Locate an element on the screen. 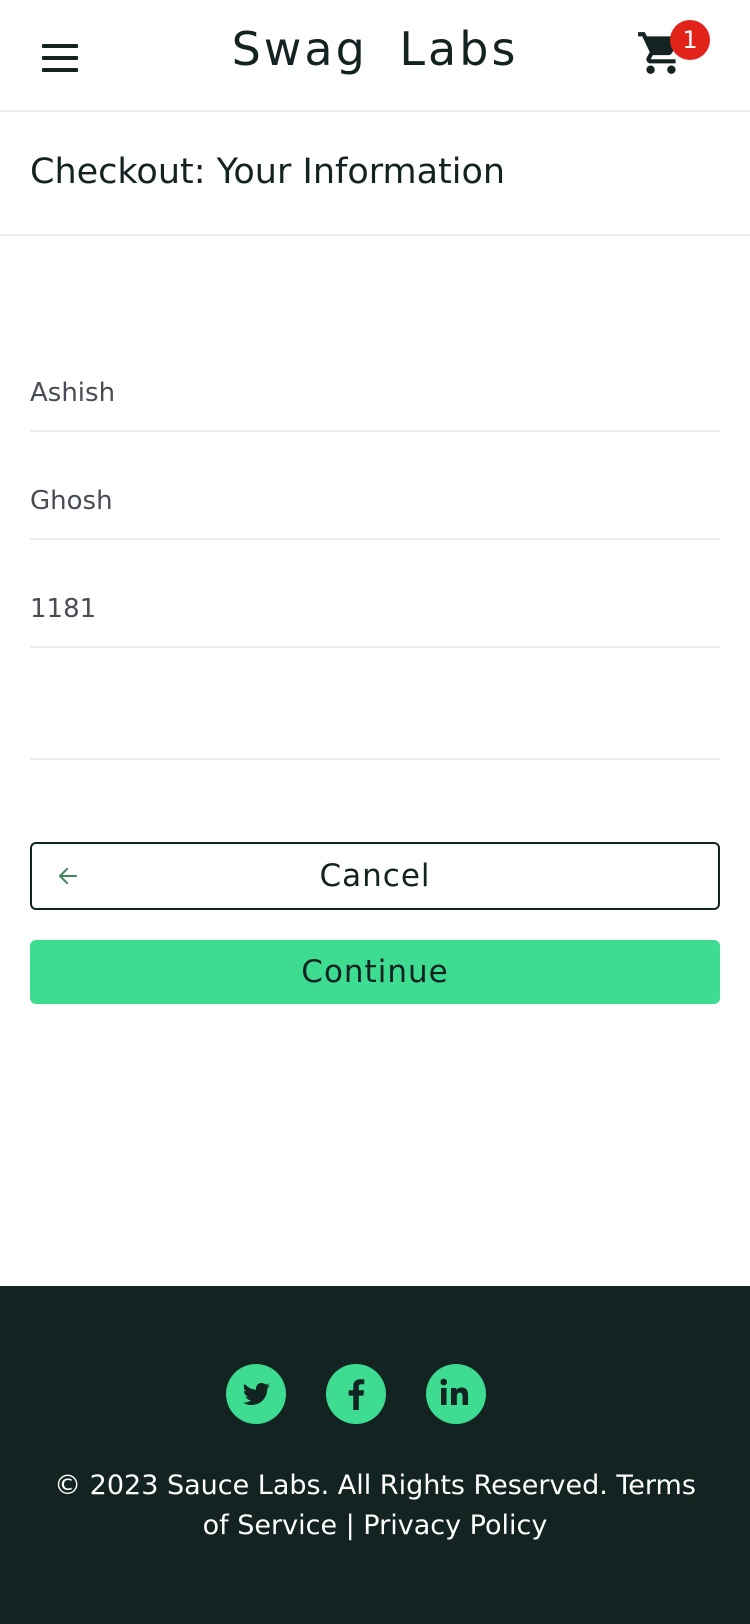 The height and width of the screenshot is (1624, 750). cancel-button-label: Cancel is located at coordinates (375, 876).